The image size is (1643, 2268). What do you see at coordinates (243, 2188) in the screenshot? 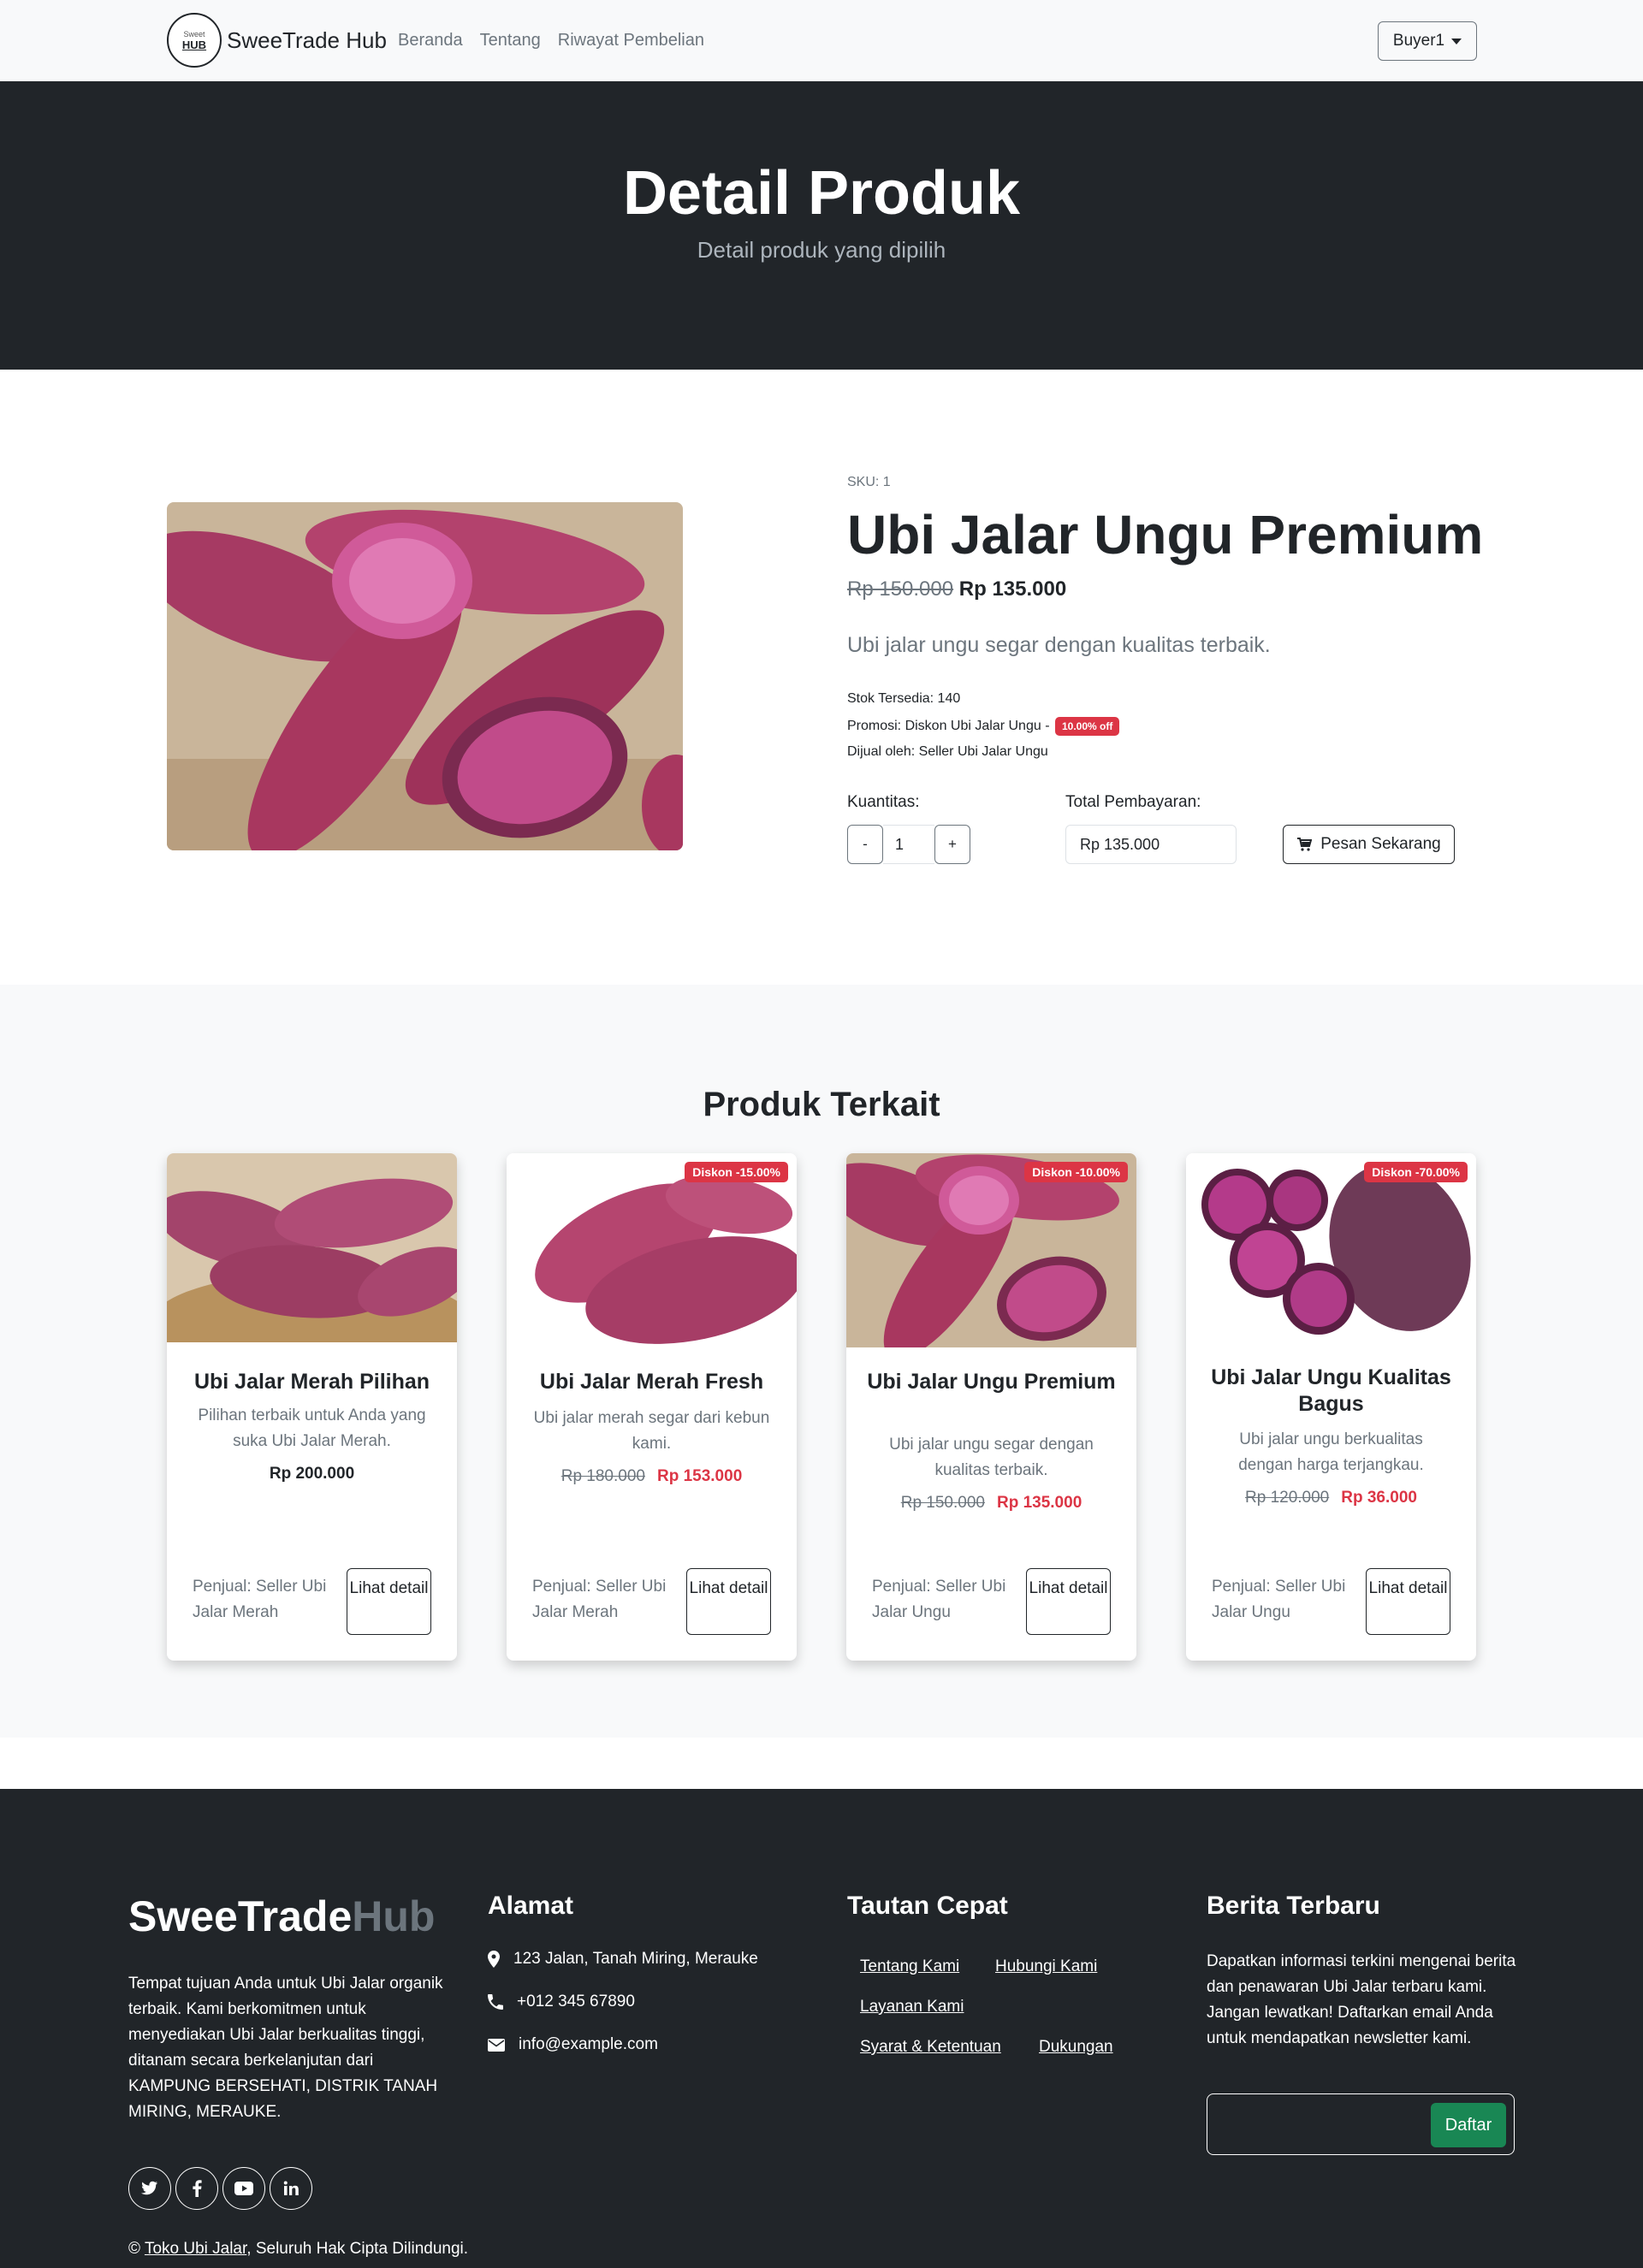
I see `youtube-icon` at bounding box center [243, 2188].